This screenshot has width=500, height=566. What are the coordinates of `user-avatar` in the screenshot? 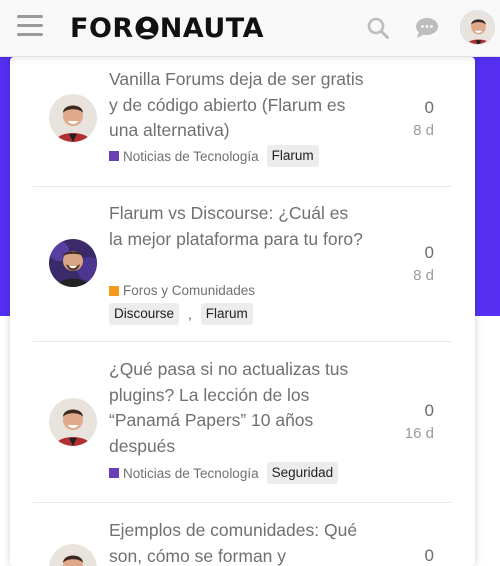 It's located at (477, 27).